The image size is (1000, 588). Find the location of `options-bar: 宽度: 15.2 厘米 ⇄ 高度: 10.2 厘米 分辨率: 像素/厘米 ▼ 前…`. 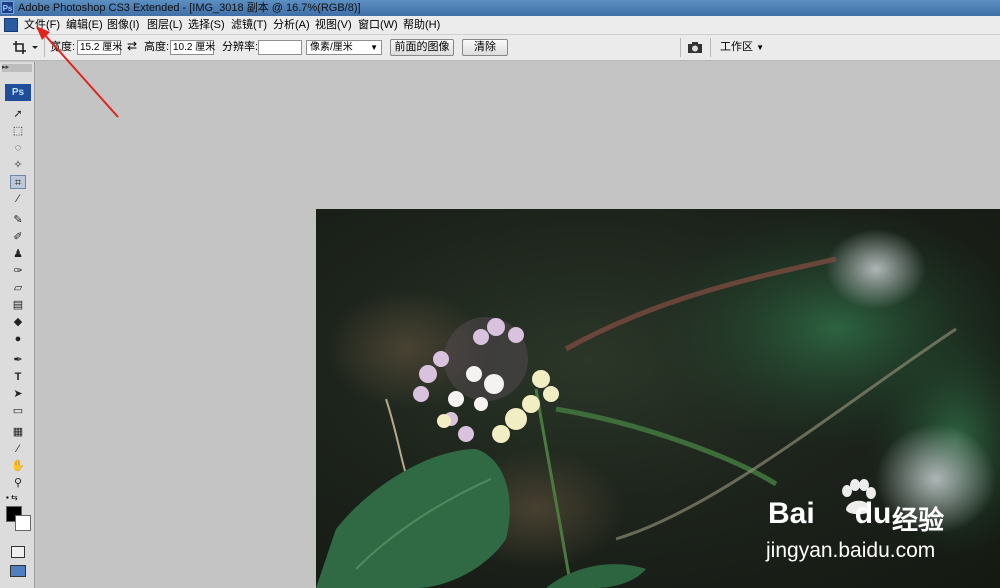

options-bar: 宽度: 15.2 厘米 ⇄ 高度: 10.2 厘米 分辨率: 像素/厘米 ▼ 前… is located at coordinates (500, 48).